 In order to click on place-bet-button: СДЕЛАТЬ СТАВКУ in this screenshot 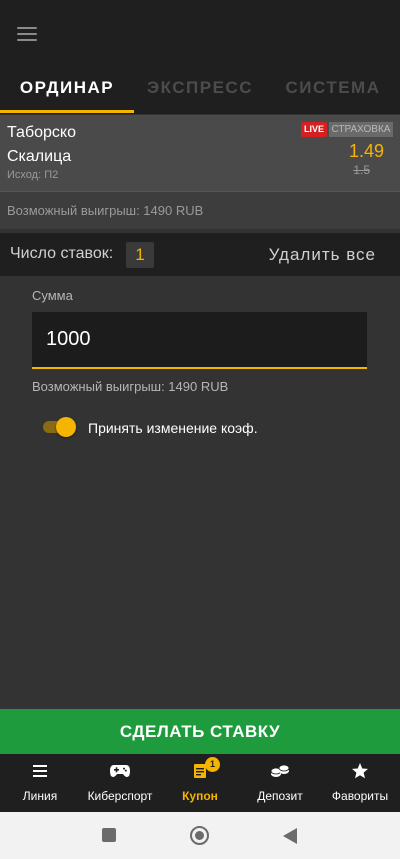, I will do `click(200, 731)`.